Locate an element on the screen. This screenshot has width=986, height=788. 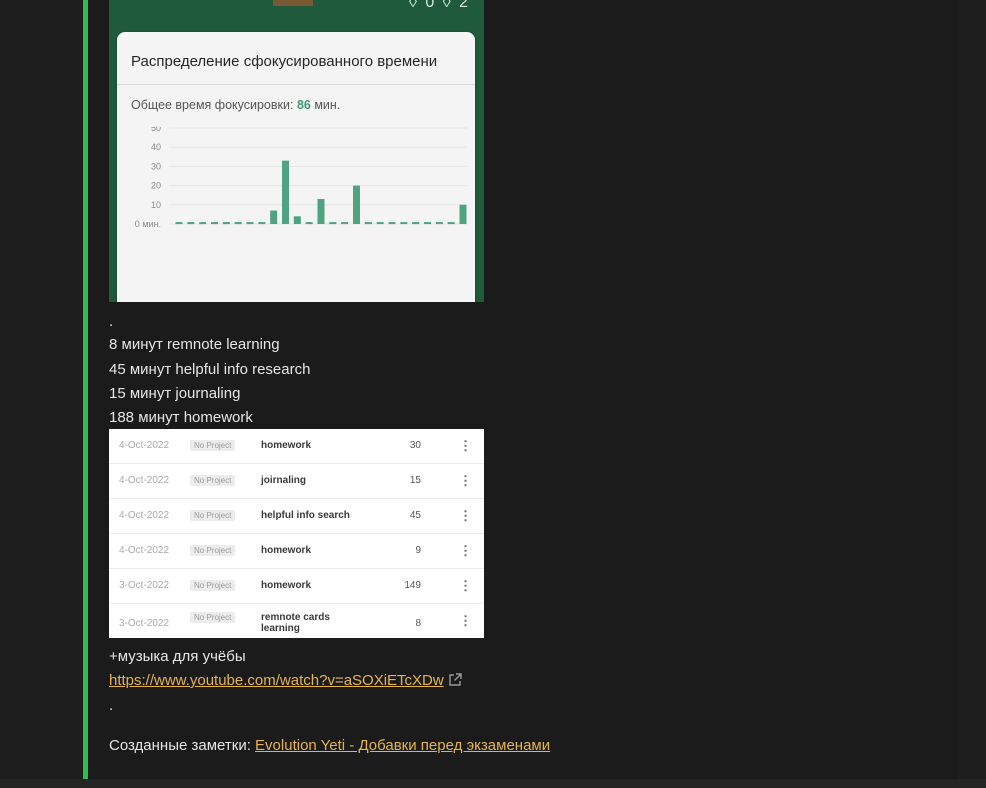
table-row: 3-Oct-2022 No Project homework 149 ⋮ is located at coordinates (296, 586).